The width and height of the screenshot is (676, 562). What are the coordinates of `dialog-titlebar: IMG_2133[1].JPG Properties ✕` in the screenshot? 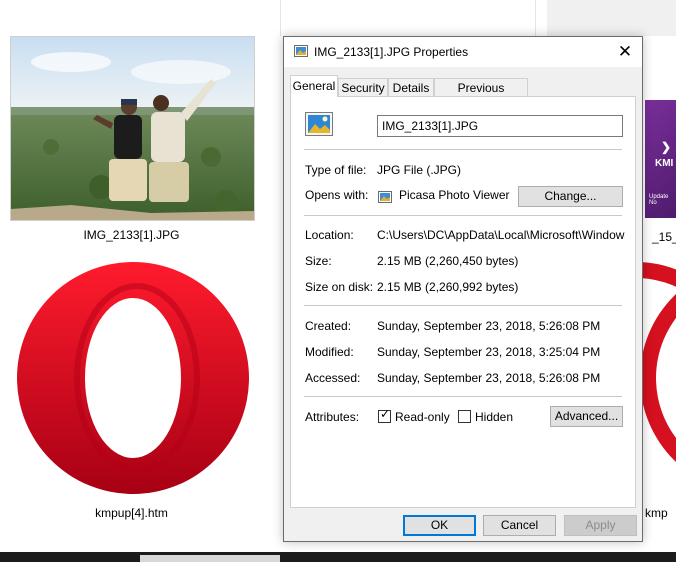 It's located at (463, 52).